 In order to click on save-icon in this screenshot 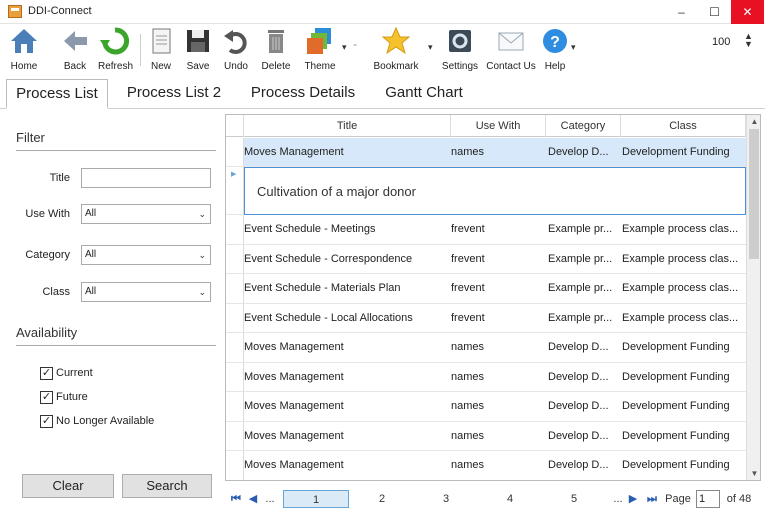, I will do `click(198, 41)`.